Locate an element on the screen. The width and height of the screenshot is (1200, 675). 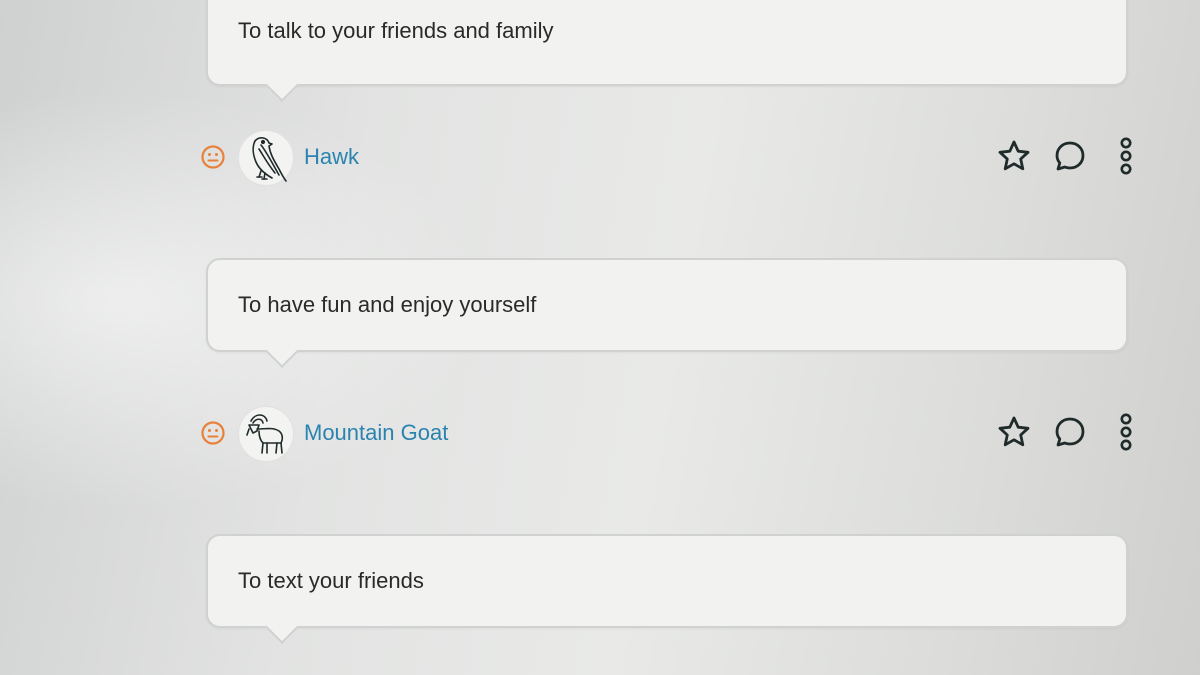
message-text: To have fun and enjoy yourself is located at coordinates (387, 304).